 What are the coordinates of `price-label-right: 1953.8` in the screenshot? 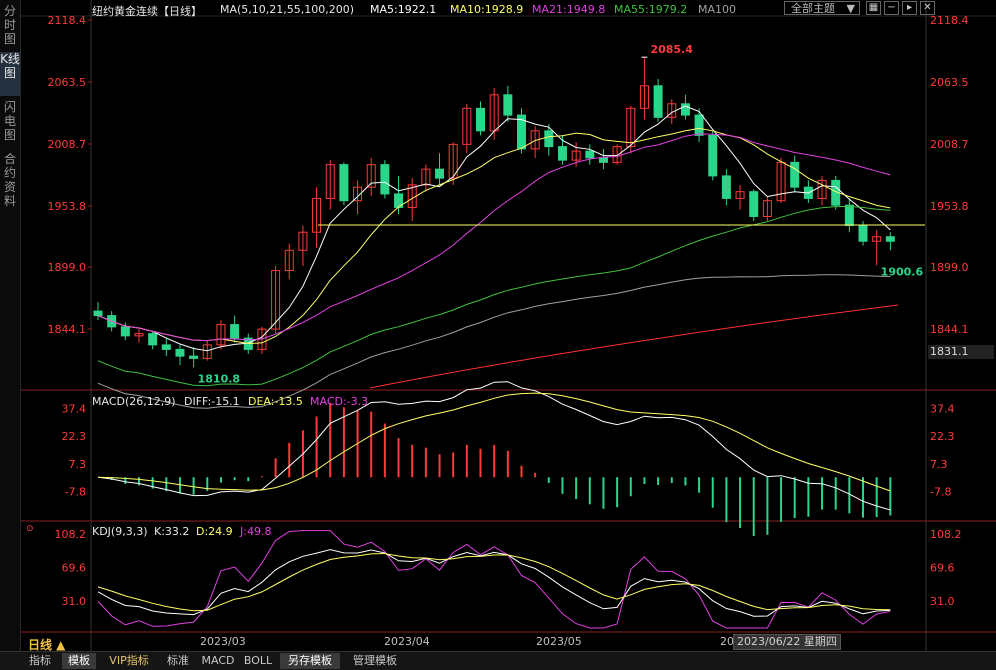 It's located at (949, 206).